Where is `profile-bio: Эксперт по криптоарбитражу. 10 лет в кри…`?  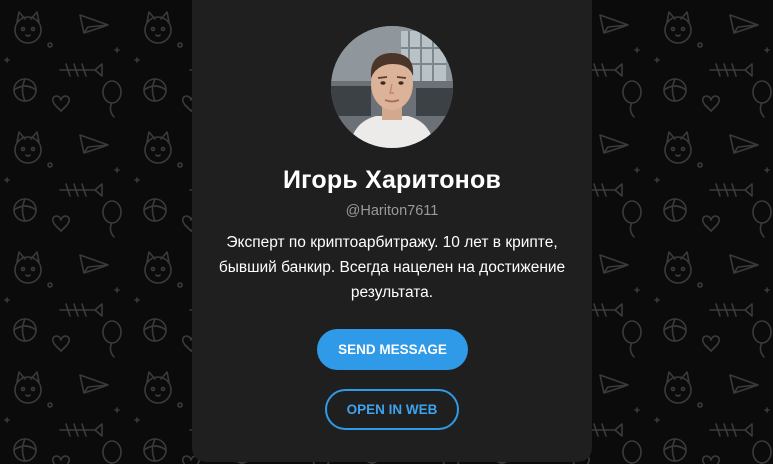 profile-bio: Эксперт по криптоарбитражу. 10 лет в кри… is located at coordinates (392, 267).